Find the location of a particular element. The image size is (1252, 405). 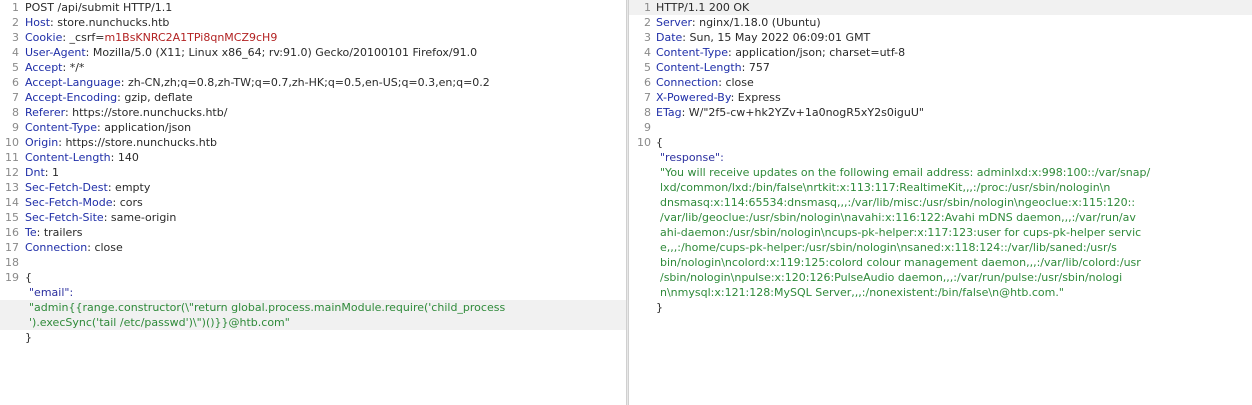

line-number: 4 is located at coordinates (647, 52).